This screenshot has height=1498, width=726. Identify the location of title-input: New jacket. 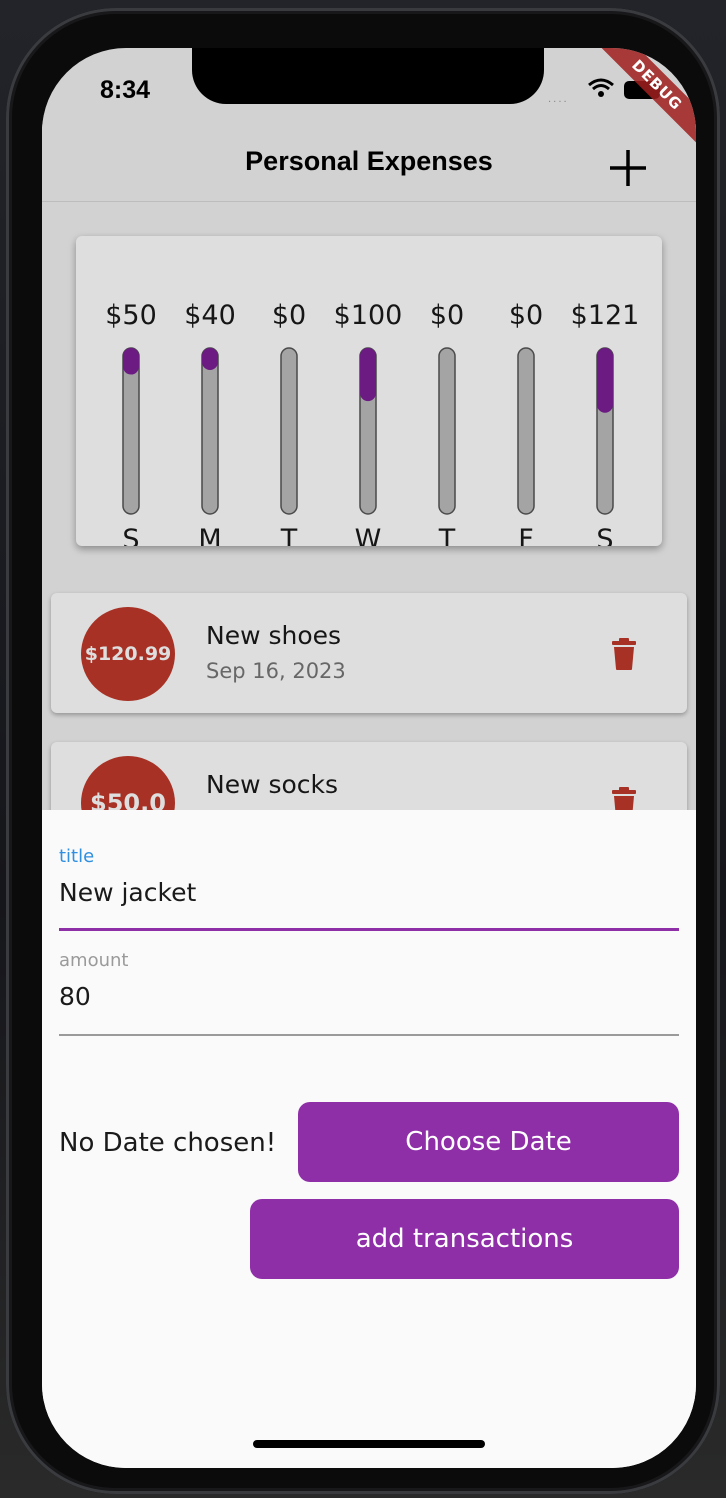
(127, 892).